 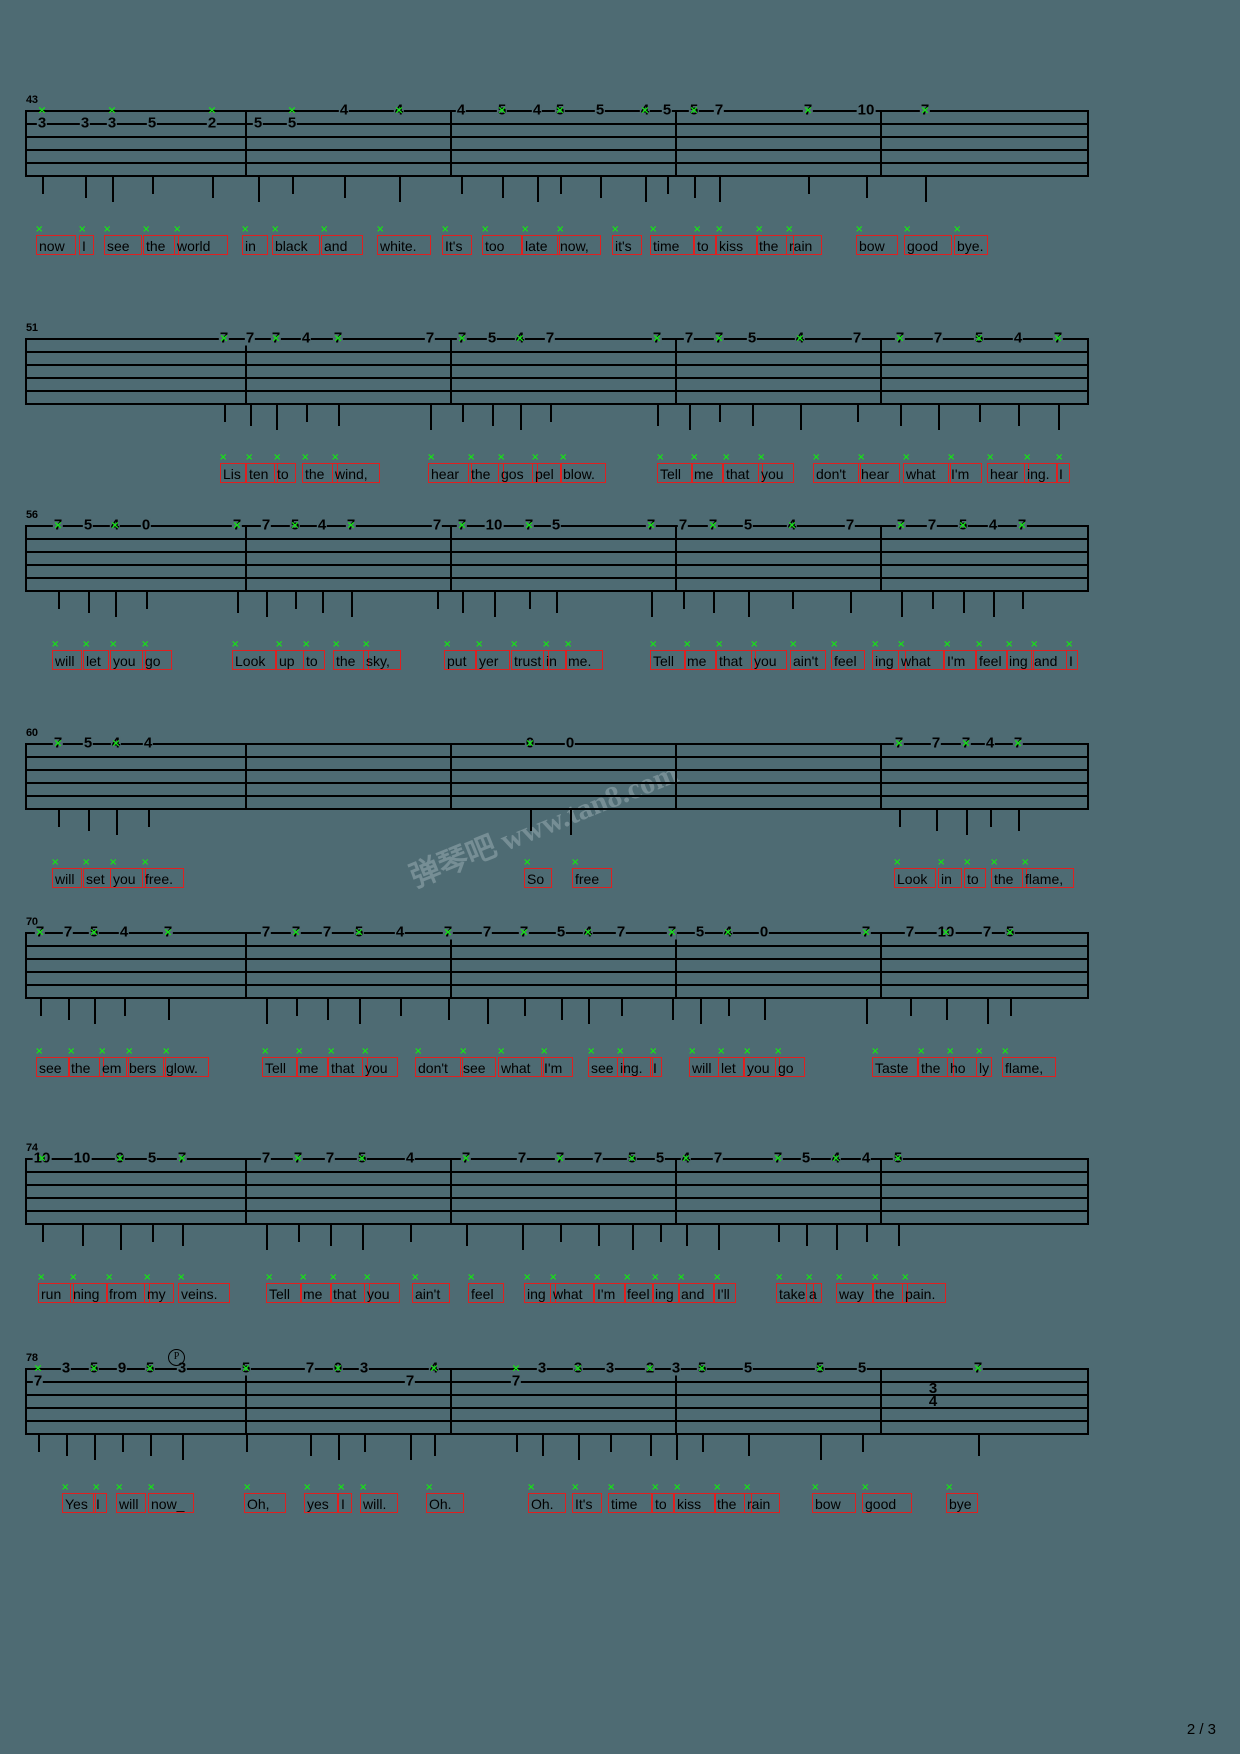 I want to click on lyric-syllable: × yer, so click(x=492, y=655).